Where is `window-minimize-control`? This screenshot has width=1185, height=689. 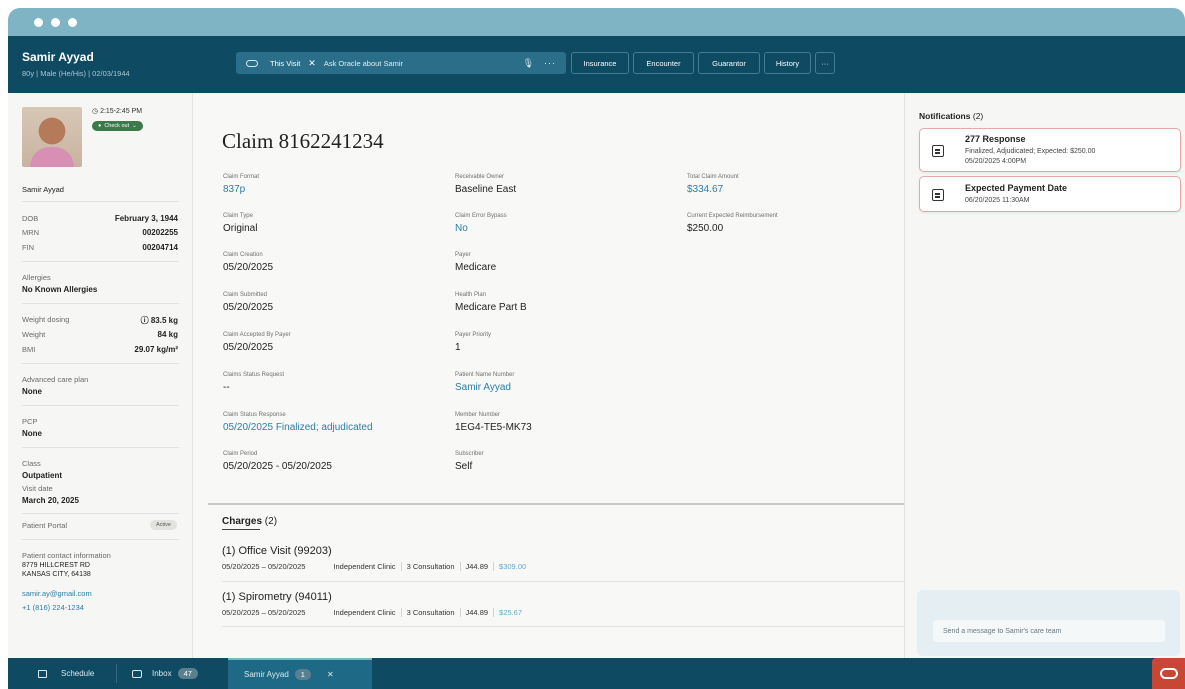
window-minimize-control is located at coordinates (55, 22).